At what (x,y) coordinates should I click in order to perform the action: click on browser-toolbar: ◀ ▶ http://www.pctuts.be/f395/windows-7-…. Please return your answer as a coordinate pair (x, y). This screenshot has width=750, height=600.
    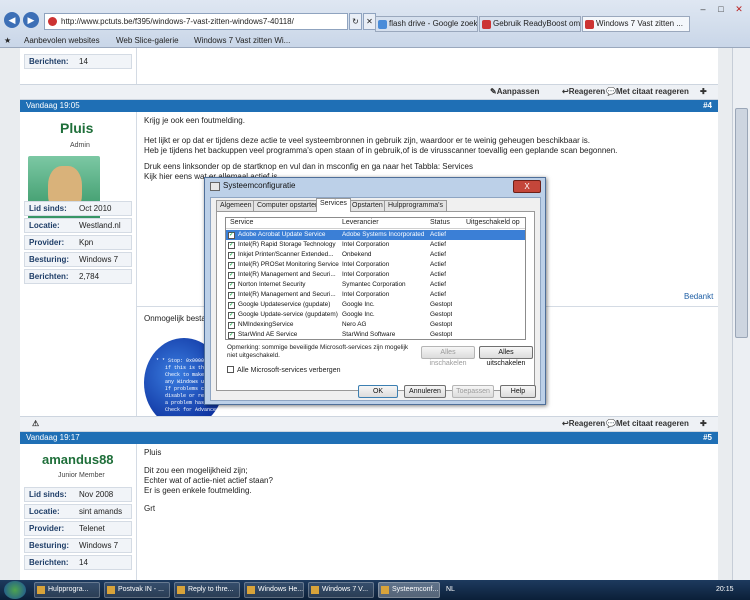
    Looking at the image, I should click on (375, 24).